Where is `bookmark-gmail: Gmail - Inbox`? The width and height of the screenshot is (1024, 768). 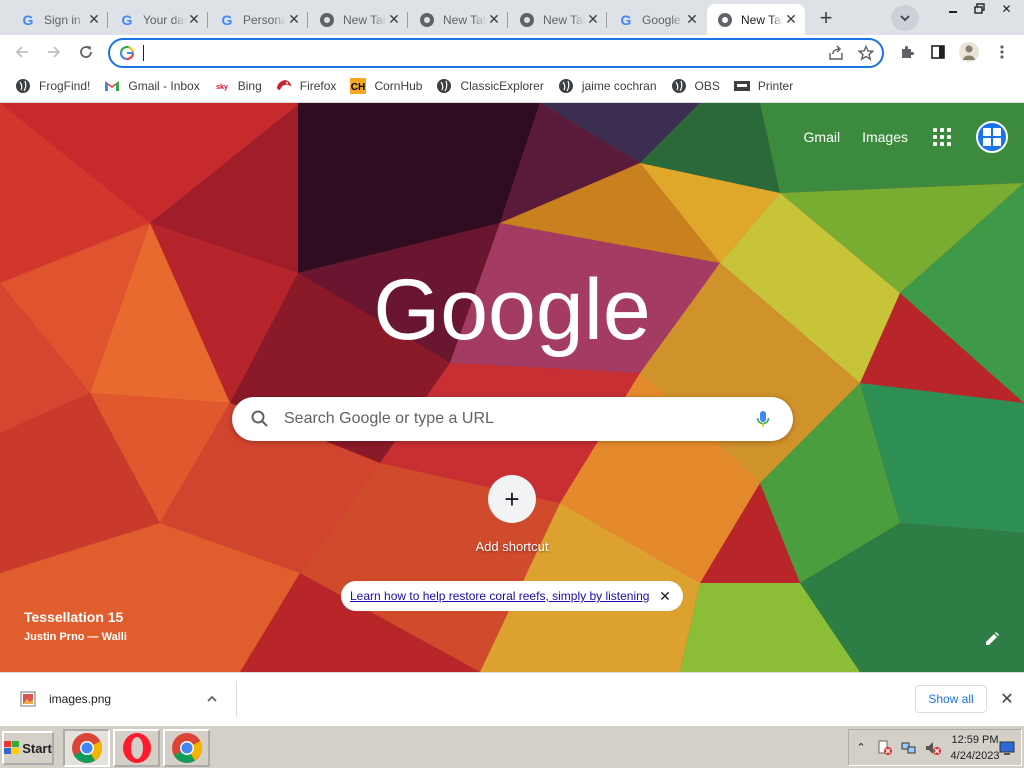
bookmark-gmail: Gmail - Inbox is located at coordinates (151, 86).